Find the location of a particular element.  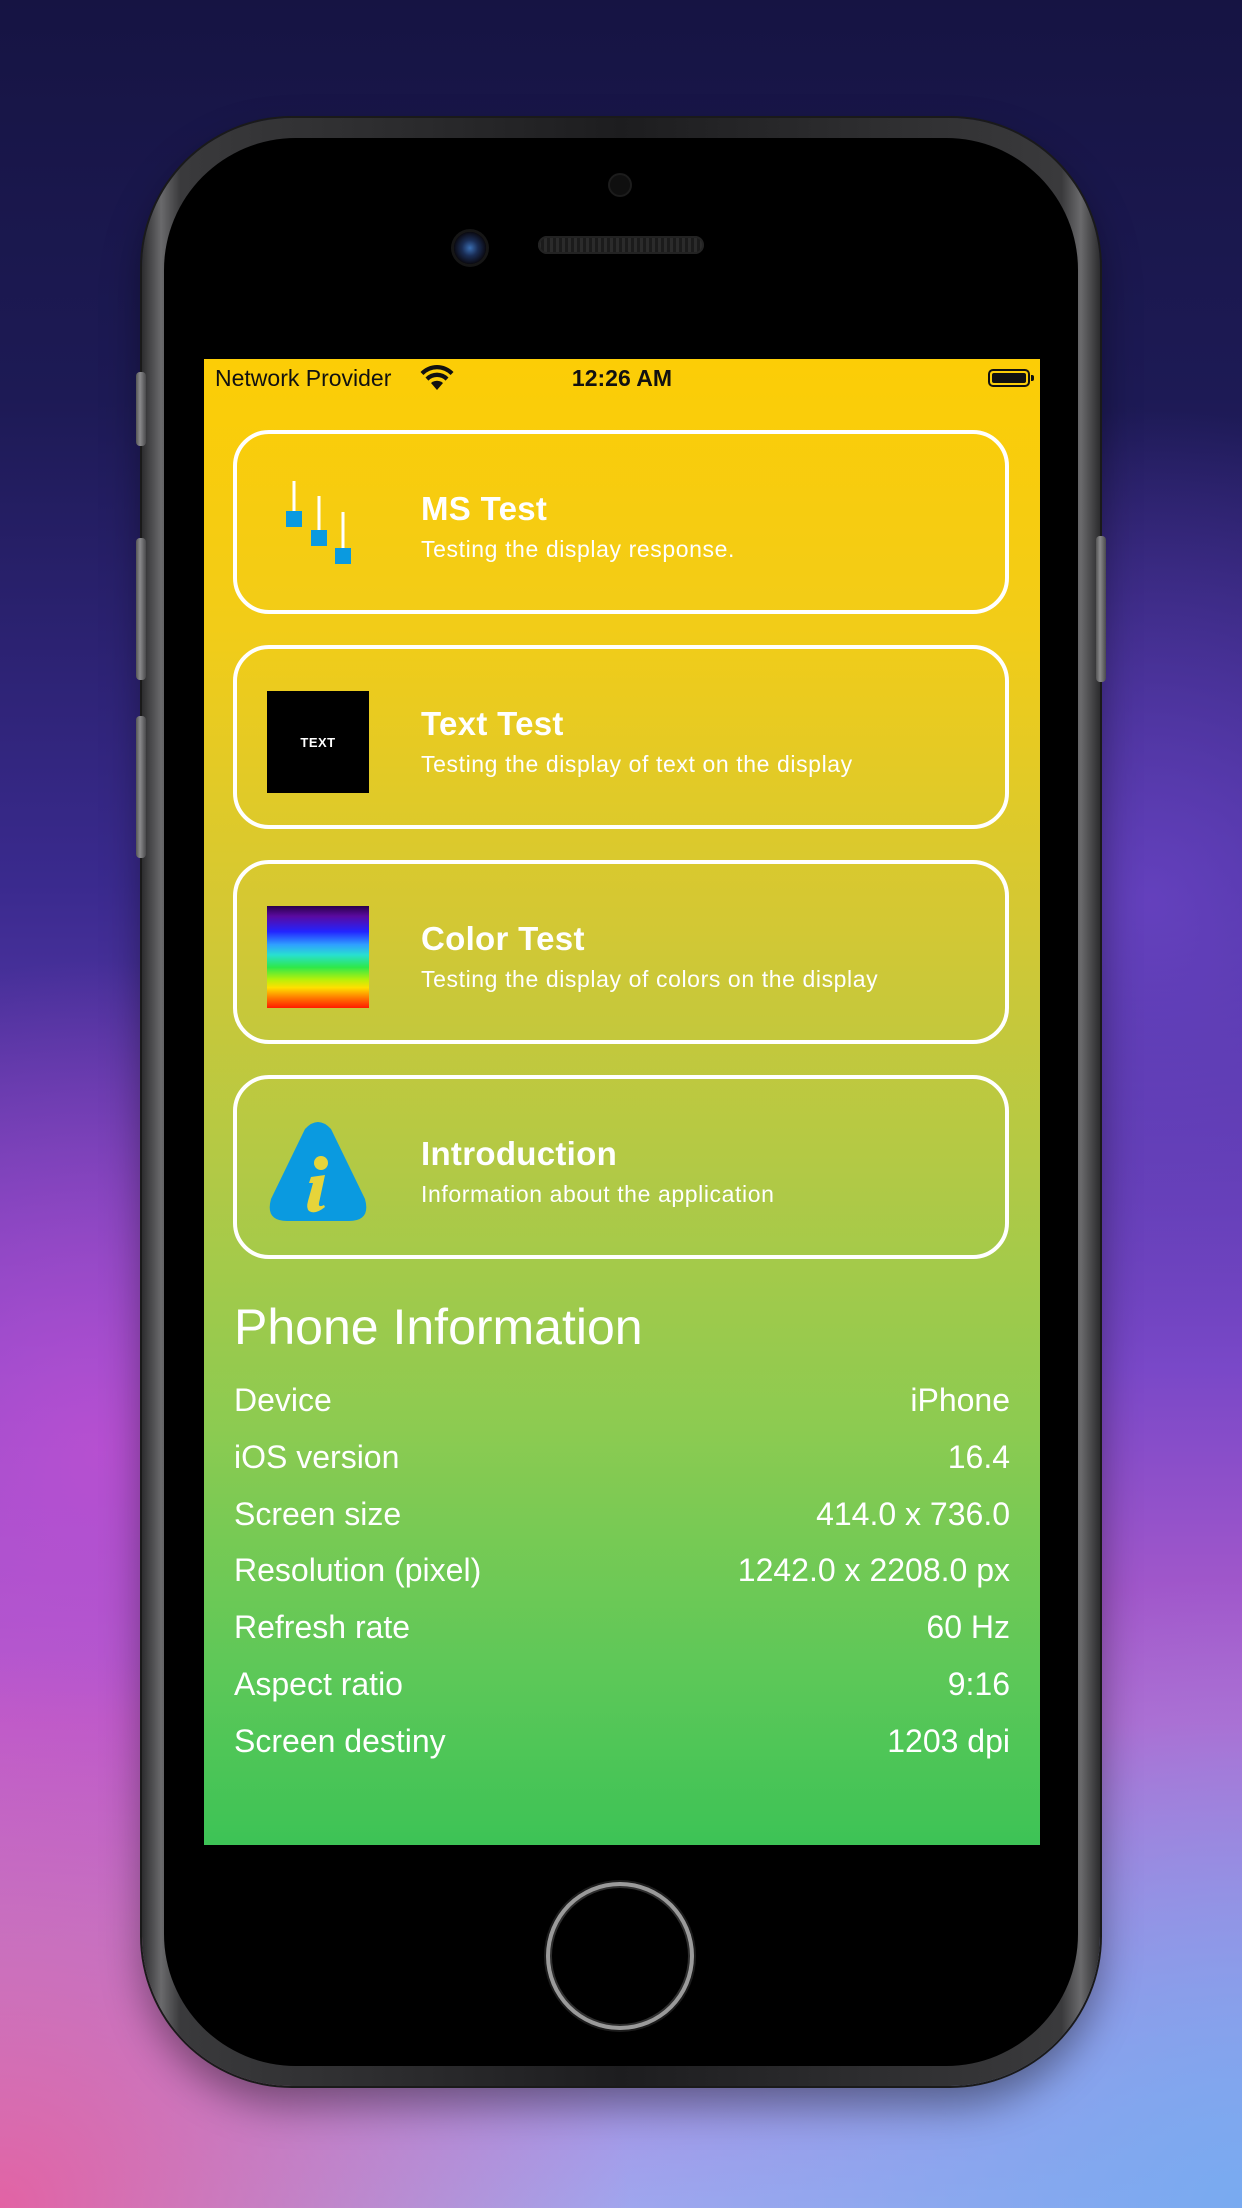

info-row-resolution: Resolution (pixel) 1242.0 x 2208.0 px is located at coordinates (622, 1572).